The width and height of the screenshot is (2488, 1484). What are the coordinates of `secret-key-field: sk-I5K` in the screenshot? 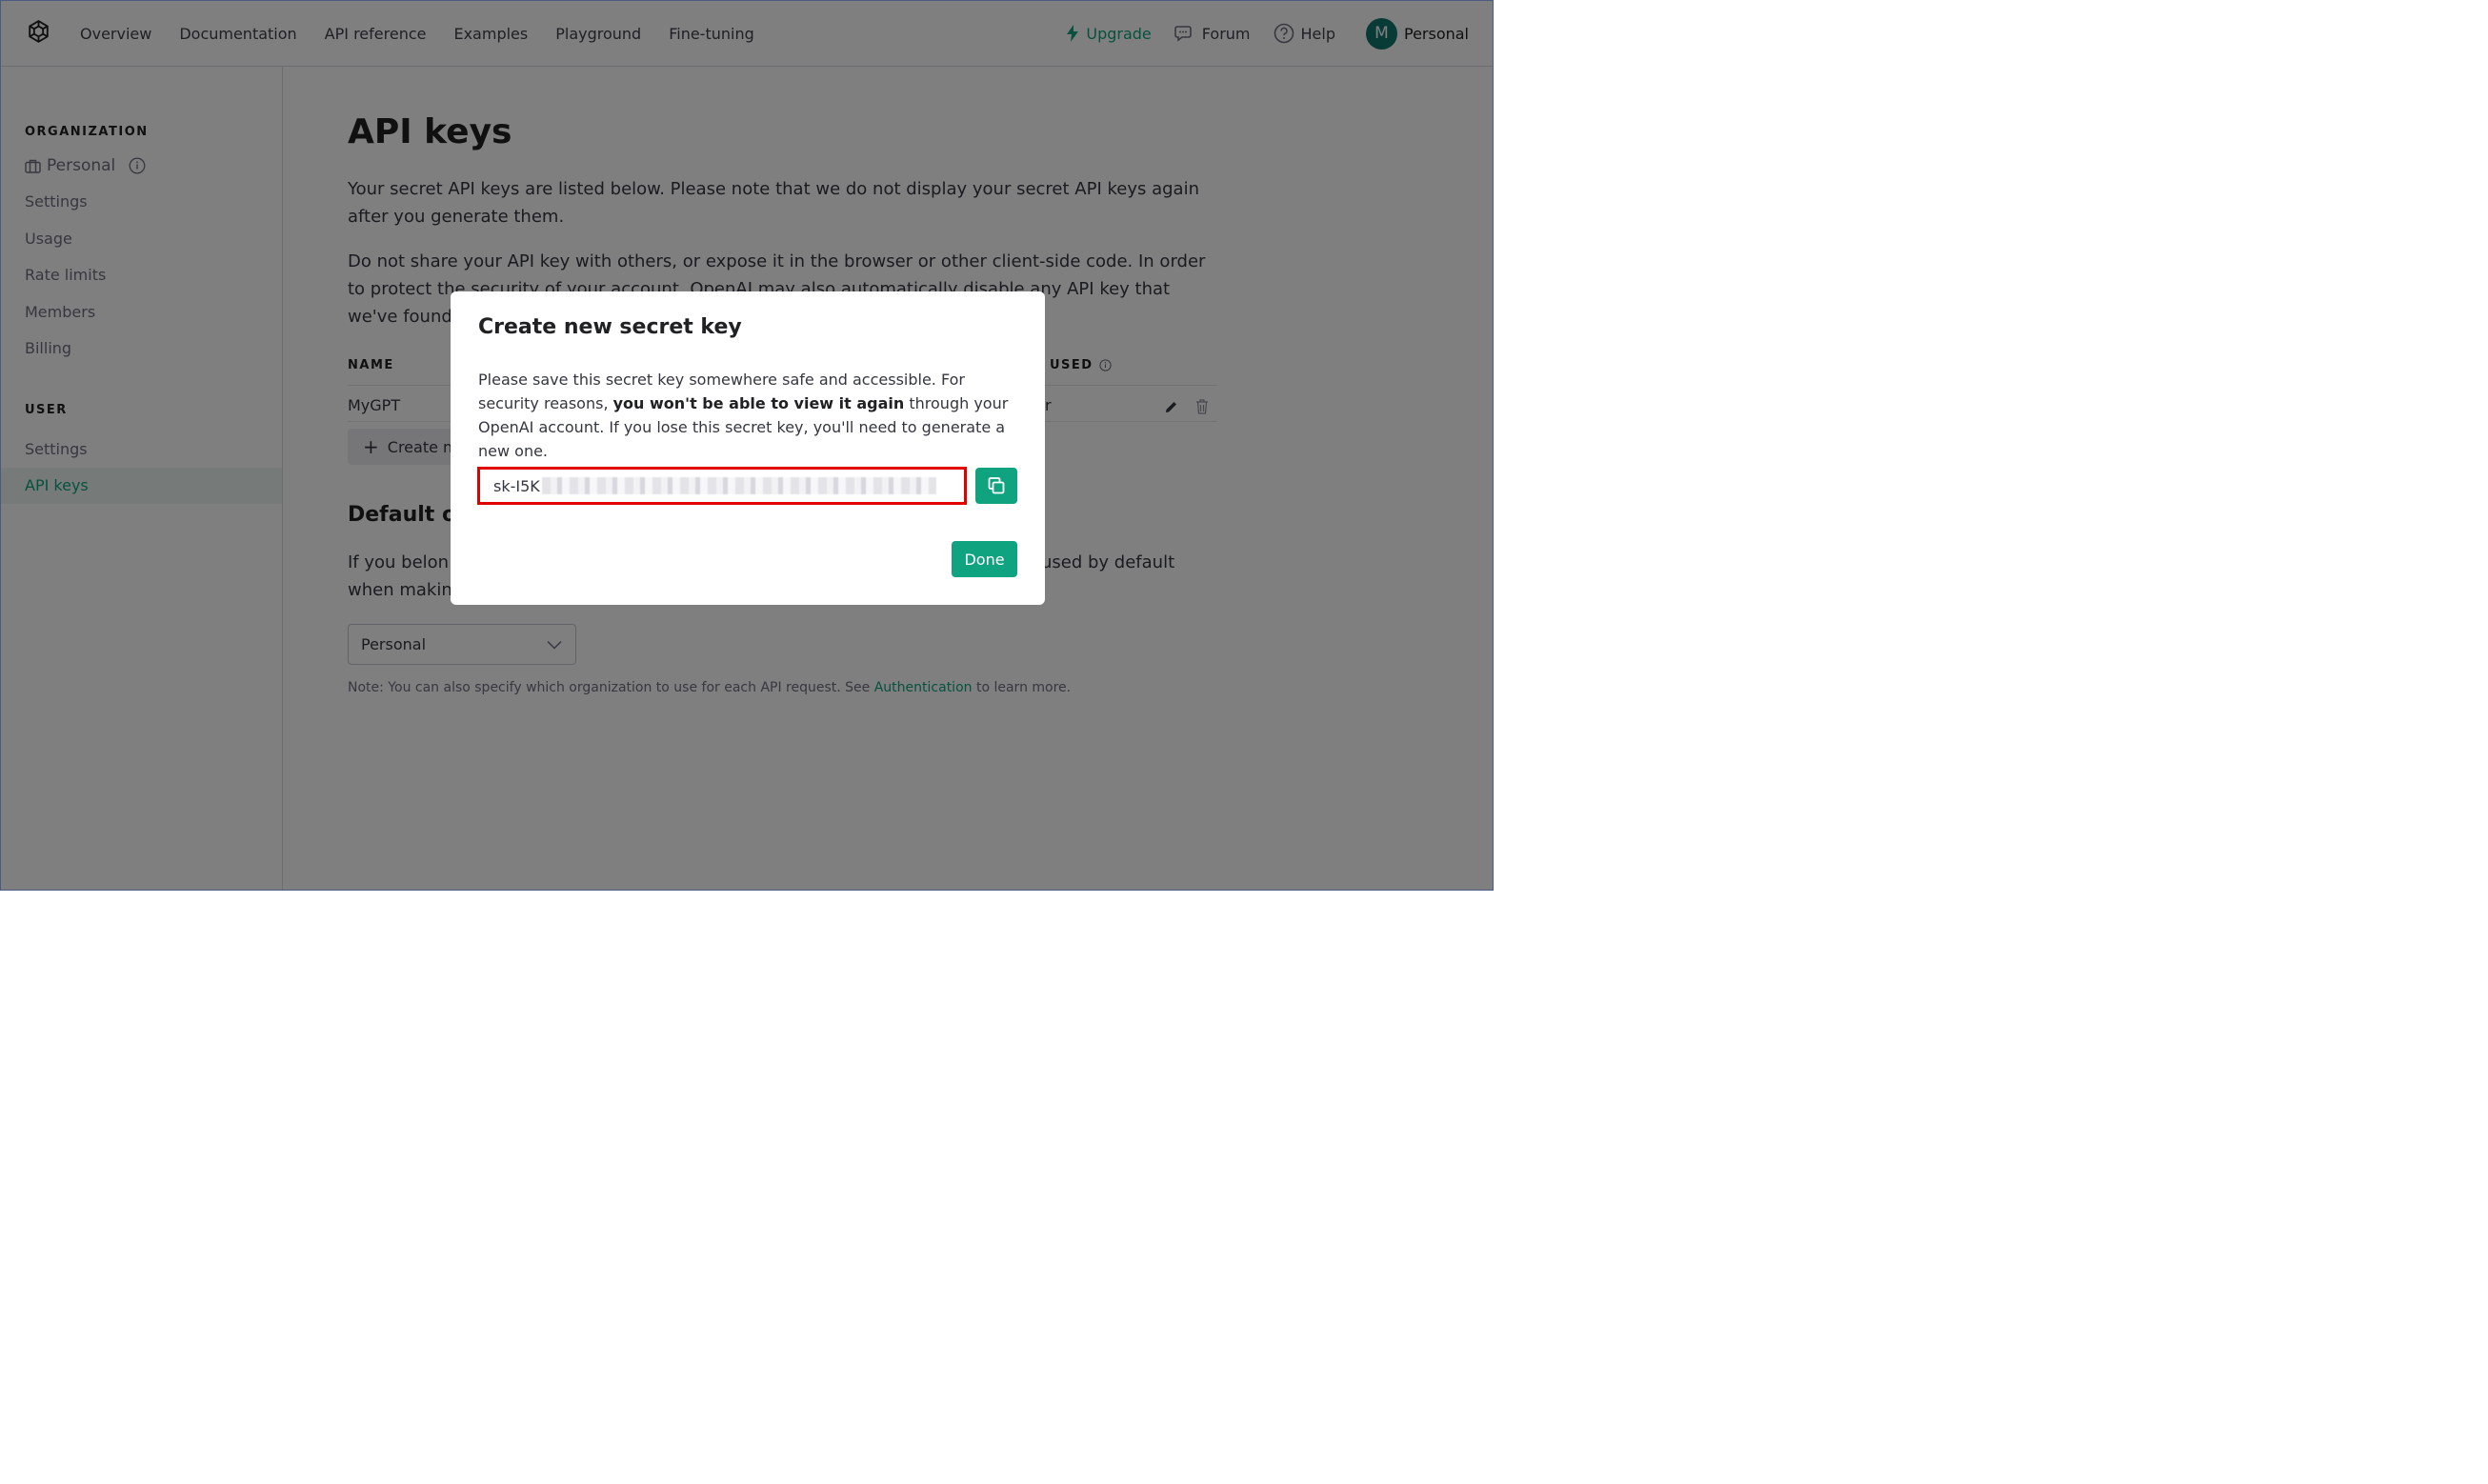 It's located at (722, 486).